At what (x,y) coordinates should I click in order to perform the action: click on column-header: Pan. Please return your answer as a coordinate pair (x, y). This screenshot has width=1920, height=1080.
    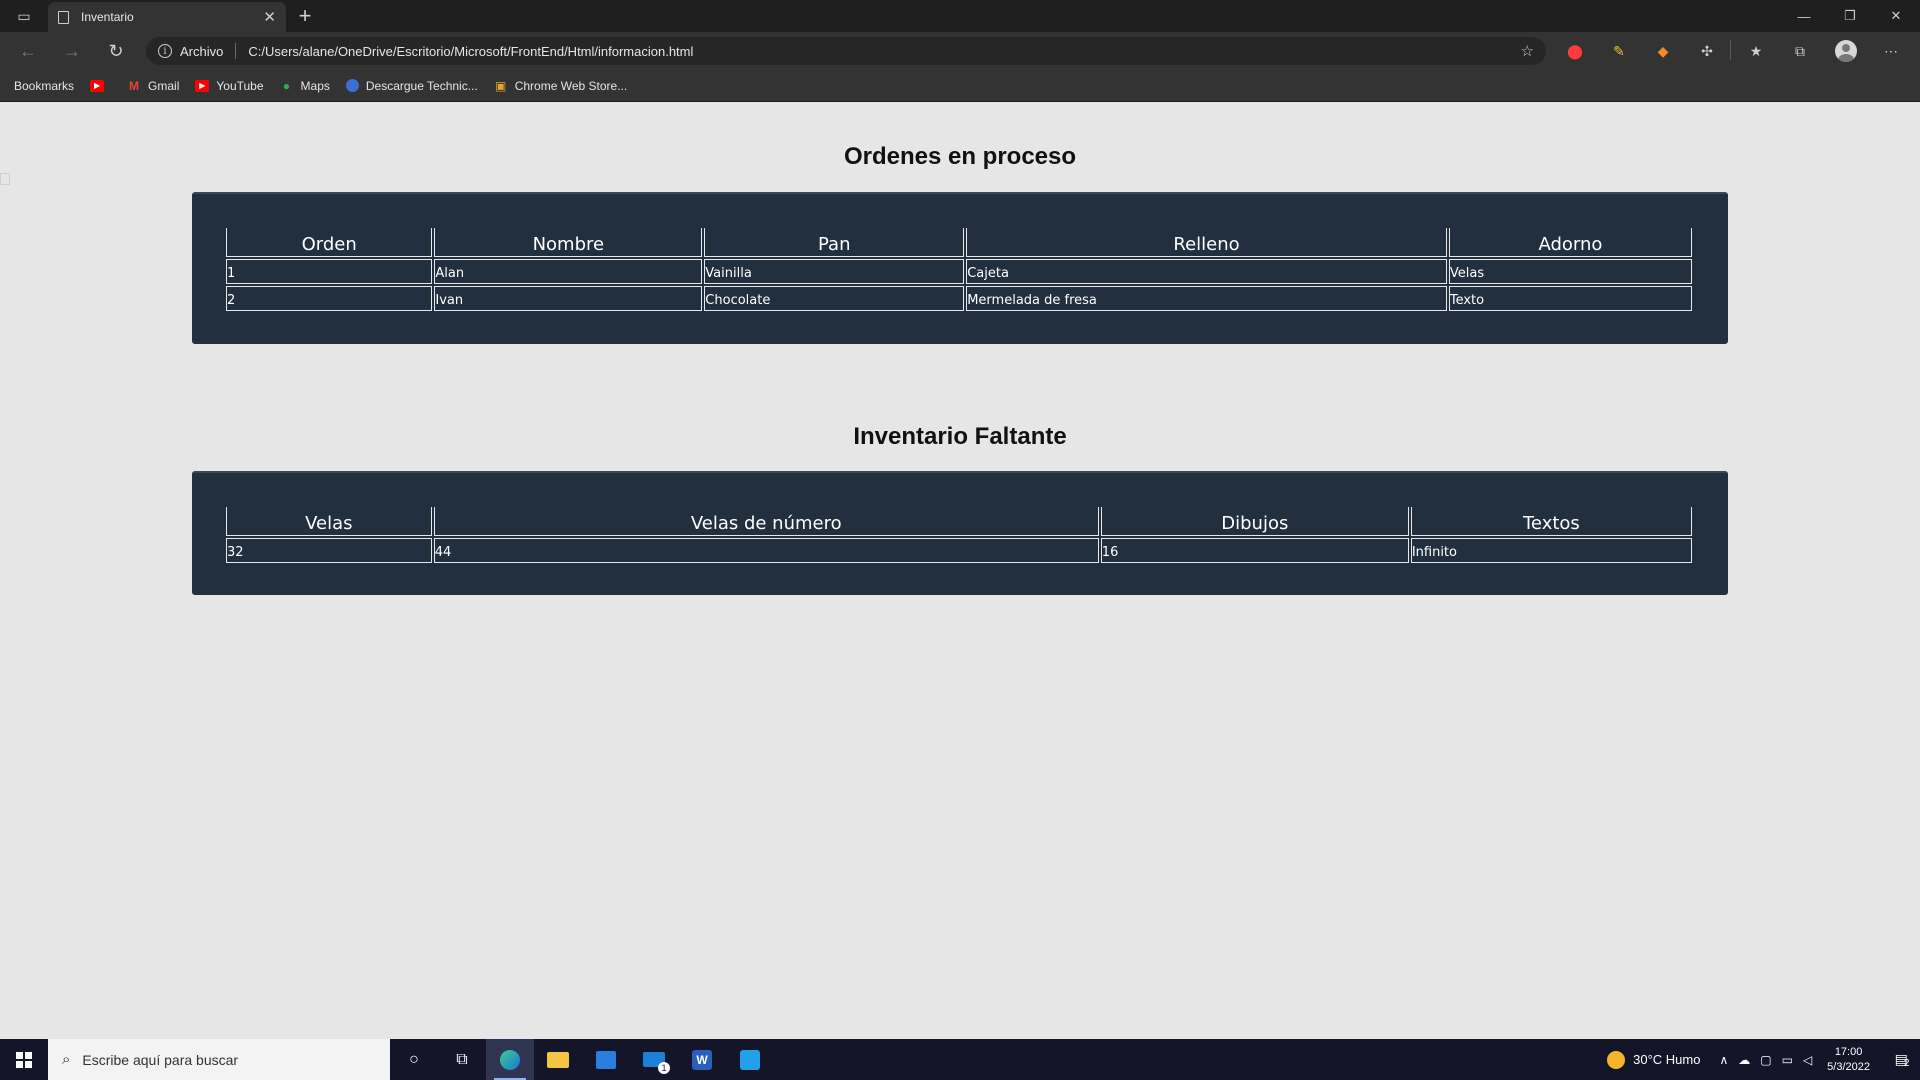
    Looking at the image, I should click on (834, 242).